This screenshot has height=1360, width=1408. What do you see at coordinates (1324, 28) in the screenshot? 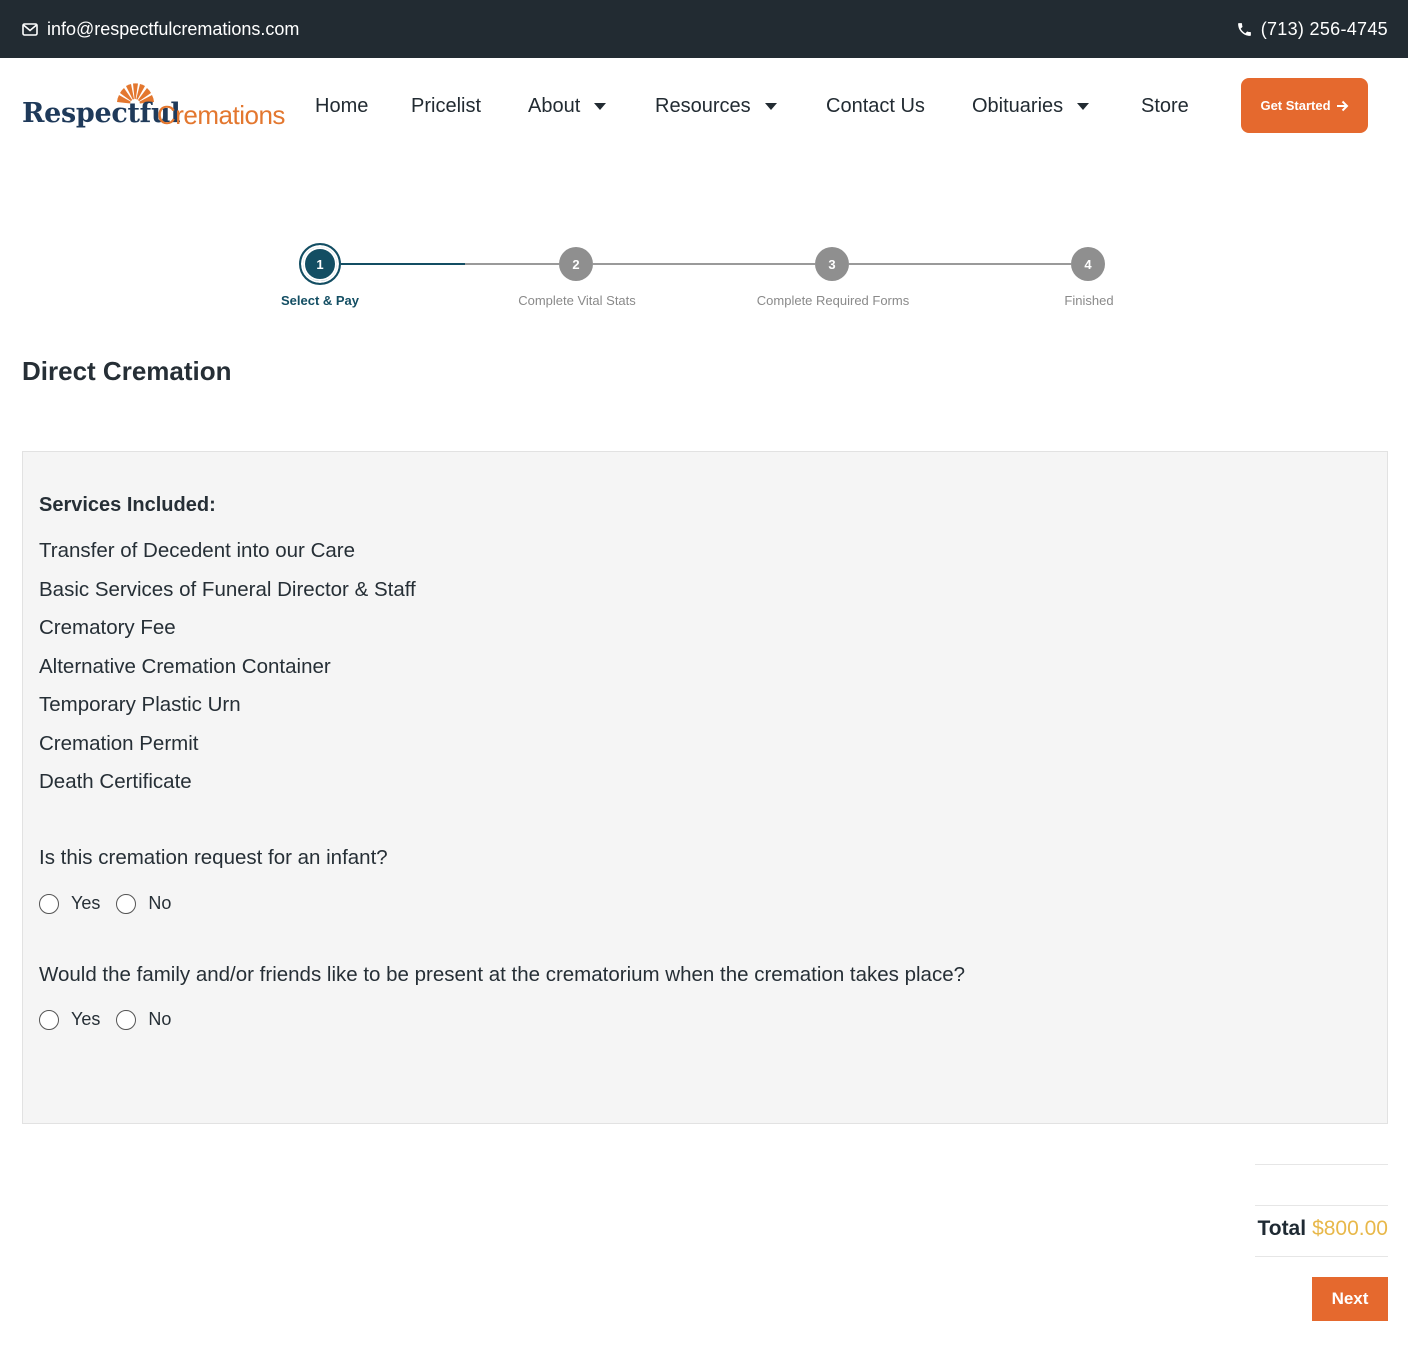
I see `phone-text: (713) 256-4745` at bounding box center [1324, 28].